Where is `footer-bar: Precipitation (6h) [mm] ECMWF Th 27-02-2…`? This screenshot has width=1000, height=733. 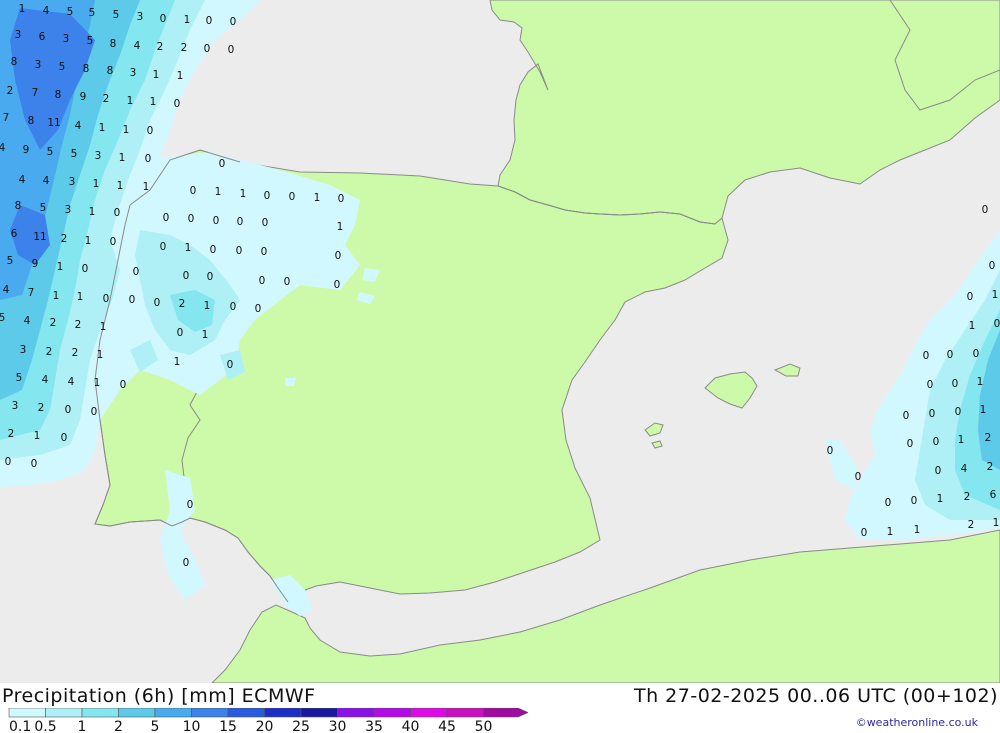
footer-bar: Precipitation (6h) [mm] ECMWF Th 27-02-2… is located at coordinates (500, 708).